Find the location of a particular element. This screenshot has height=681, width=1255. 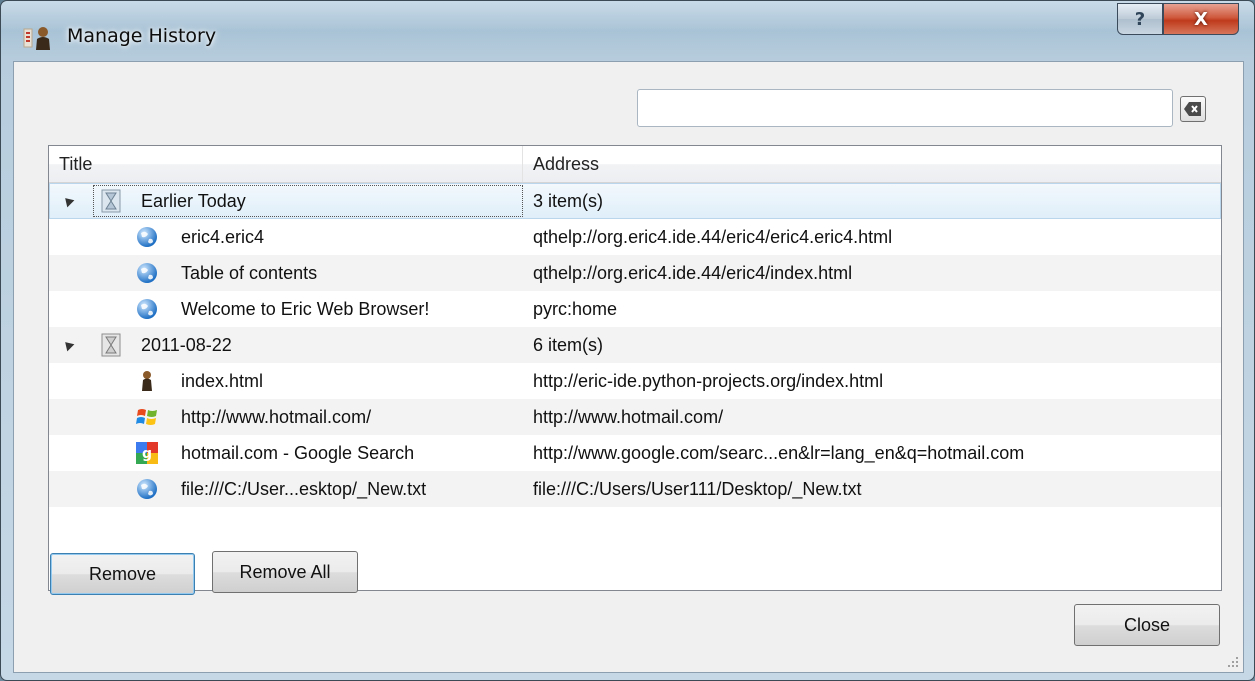

windows-icon is located at coordinates (146, 417).